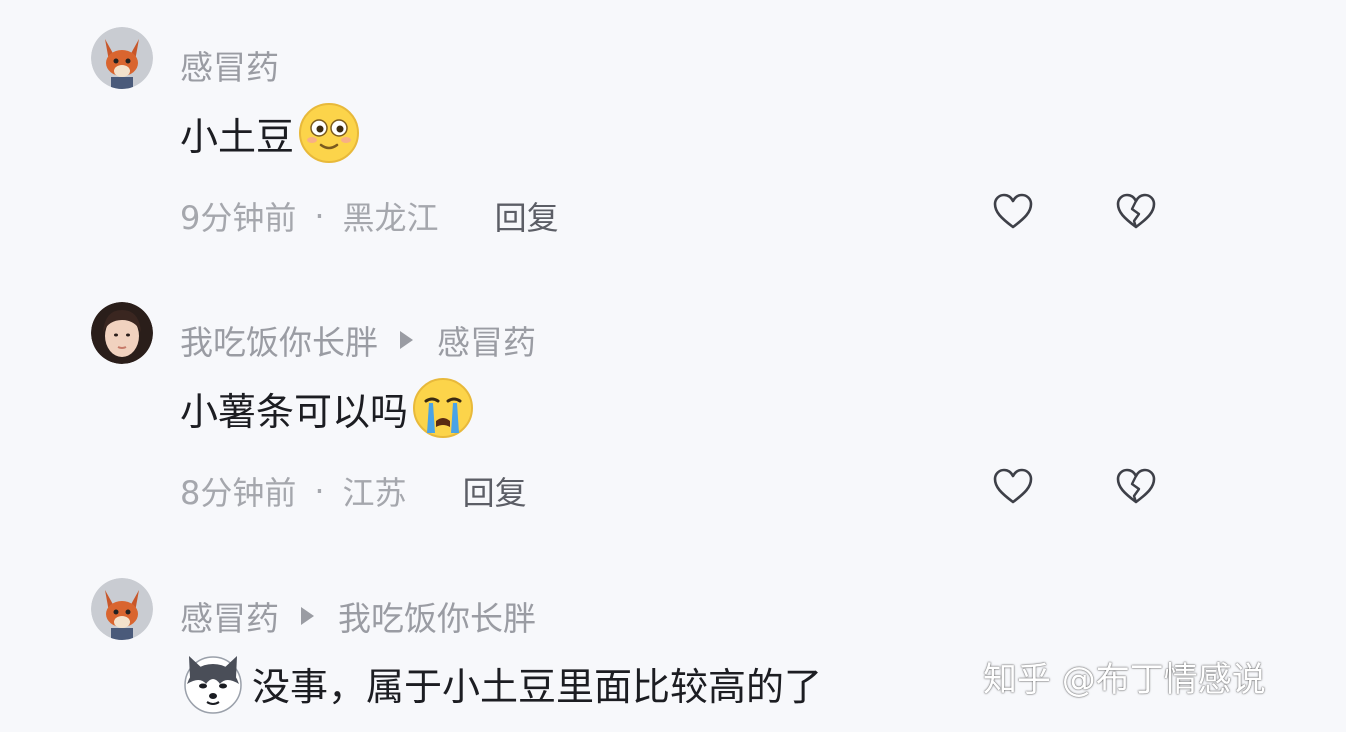  I want to click on comment-header: 感冒药 我吃饭你长胖, so click(358, 616).